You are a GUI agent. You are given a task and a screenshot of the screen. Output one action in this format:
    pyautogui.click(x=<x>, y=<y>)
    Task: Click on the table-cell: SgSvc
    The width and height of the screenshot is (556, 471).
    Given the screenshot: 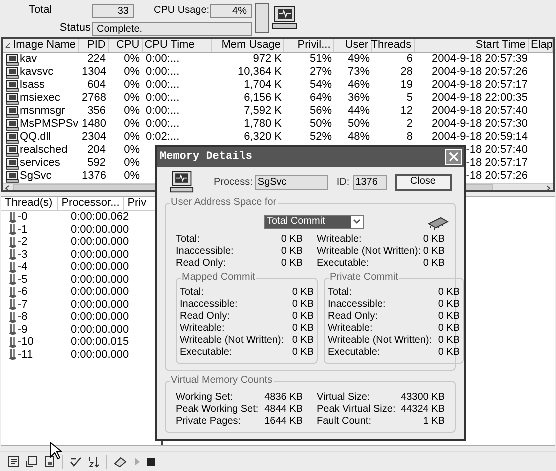 What is the action you would take?
    pyautogui.click(x=36, y=176)
    